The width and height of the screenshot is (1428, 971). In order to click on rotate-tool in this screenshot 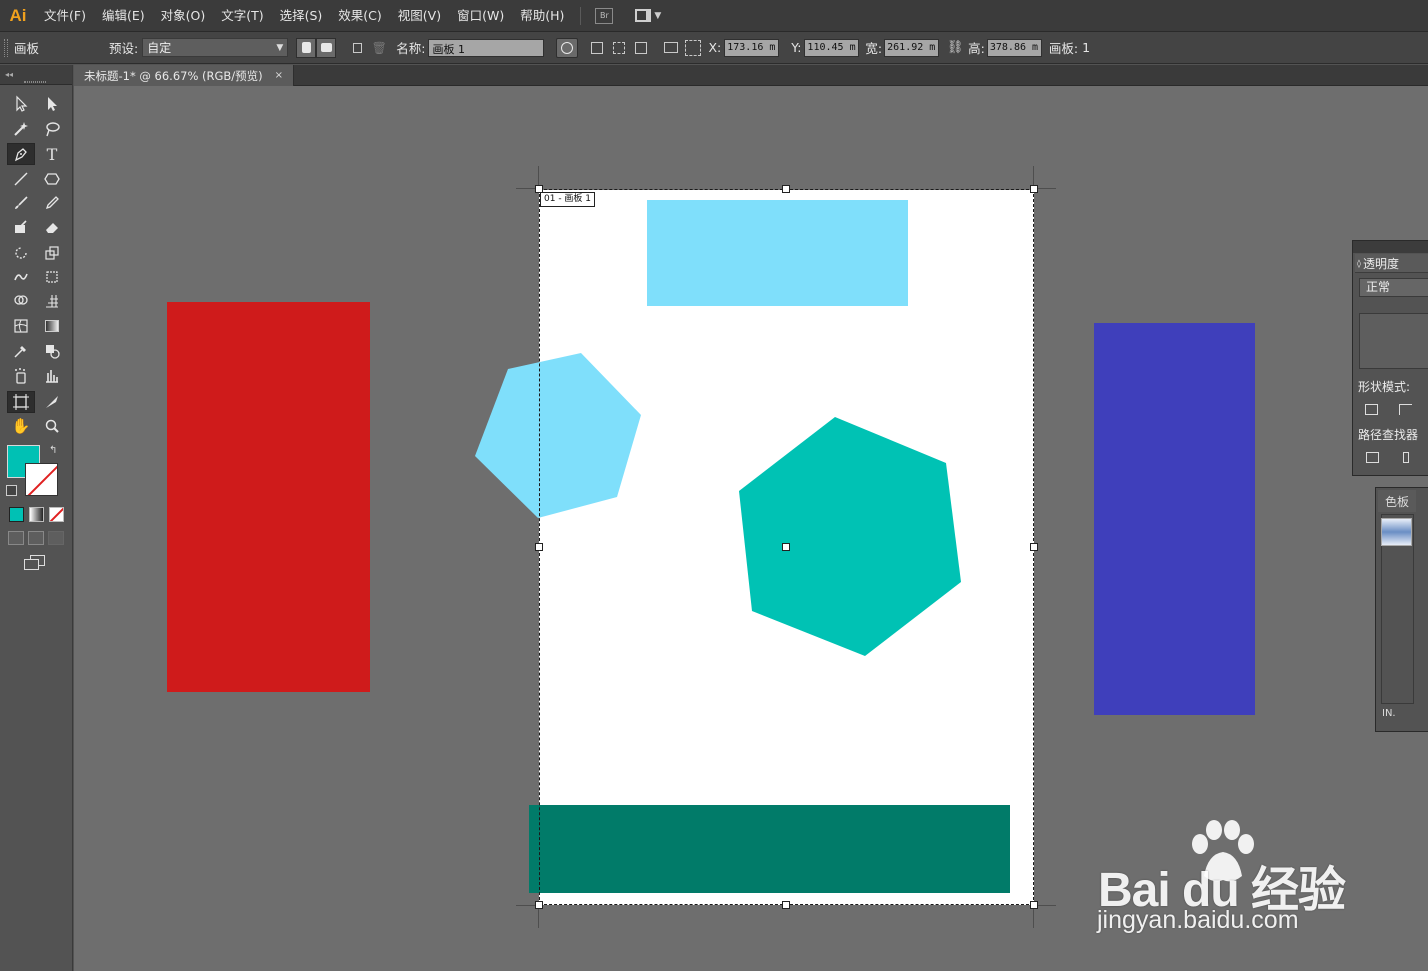, I will do `click(21, 253)`.